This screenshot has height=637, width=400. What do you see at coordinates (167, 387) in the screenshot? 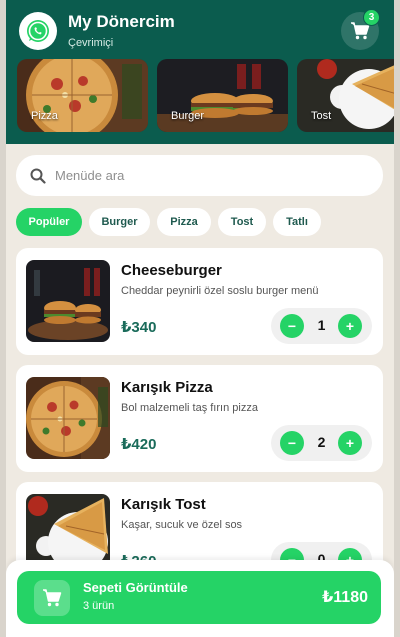
I see `item-name: Karışık Pizza` at bounding box center [167, 387].